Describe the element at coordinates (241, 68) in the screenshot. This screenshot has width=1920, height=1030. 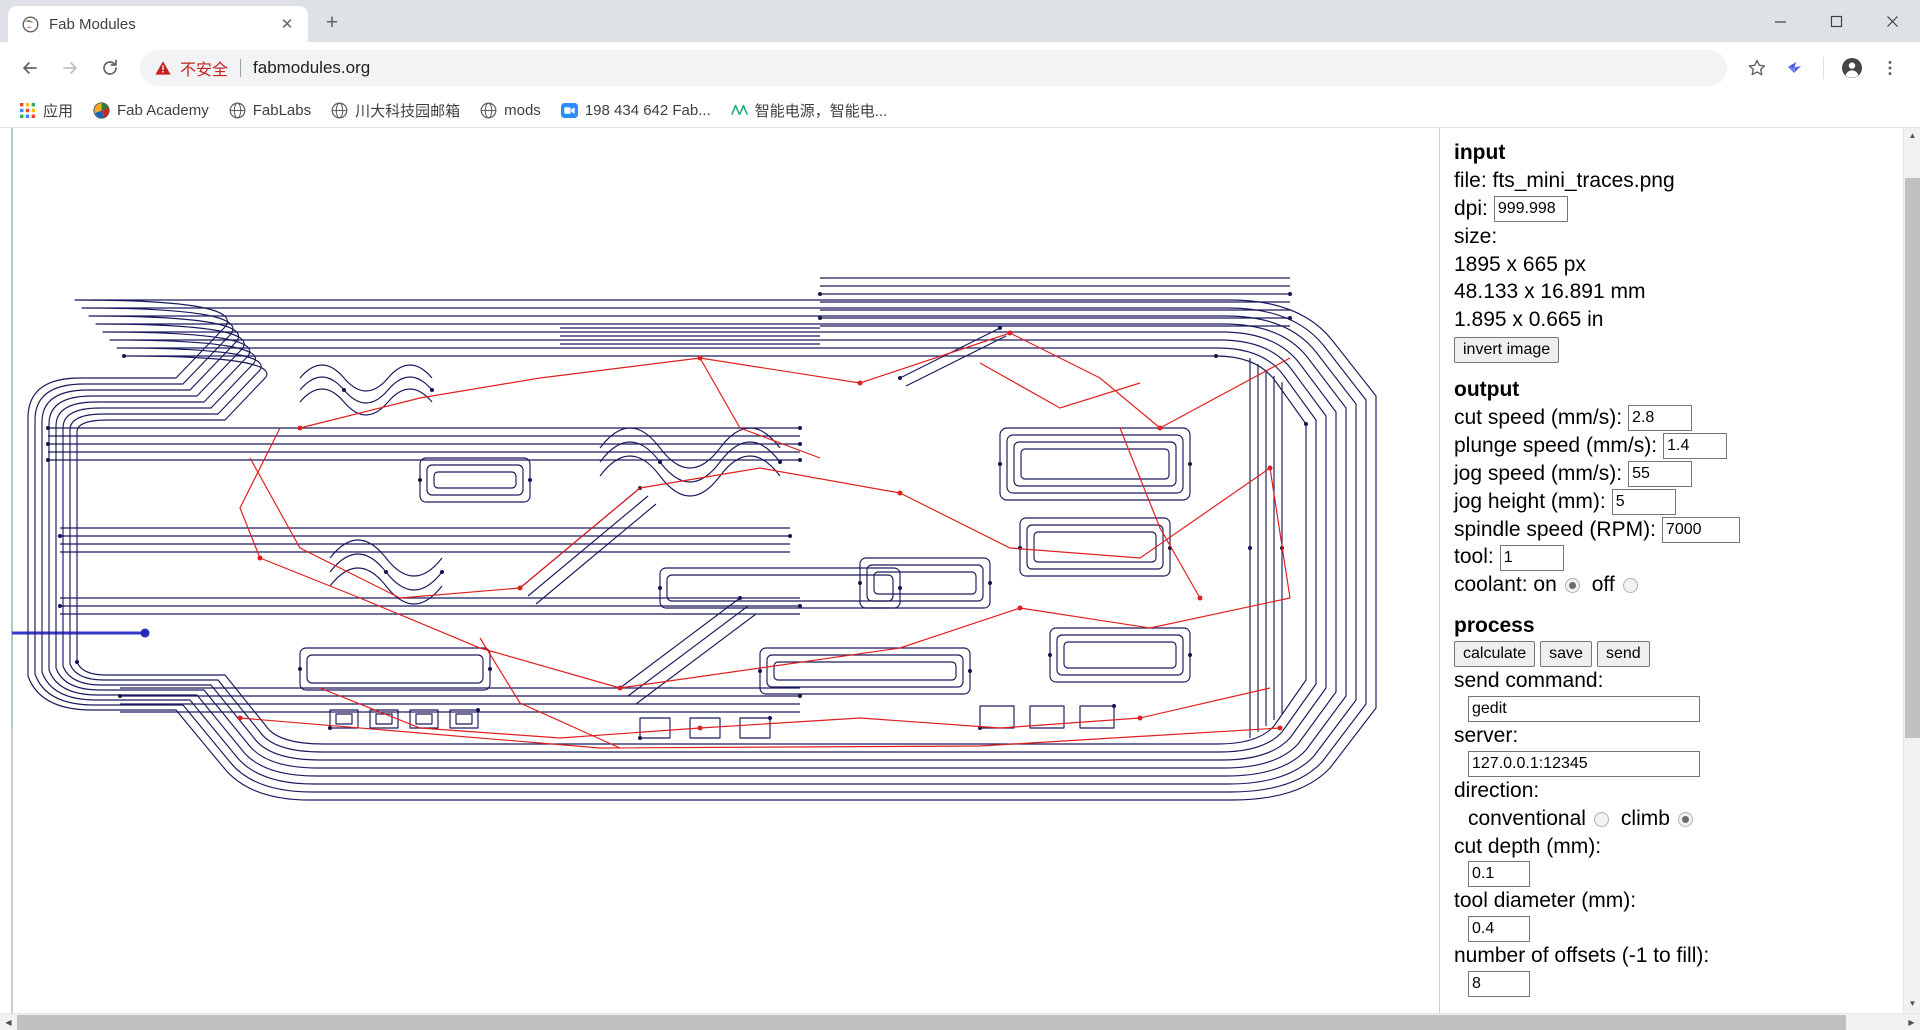
I see `omnibox-divider` at that location.